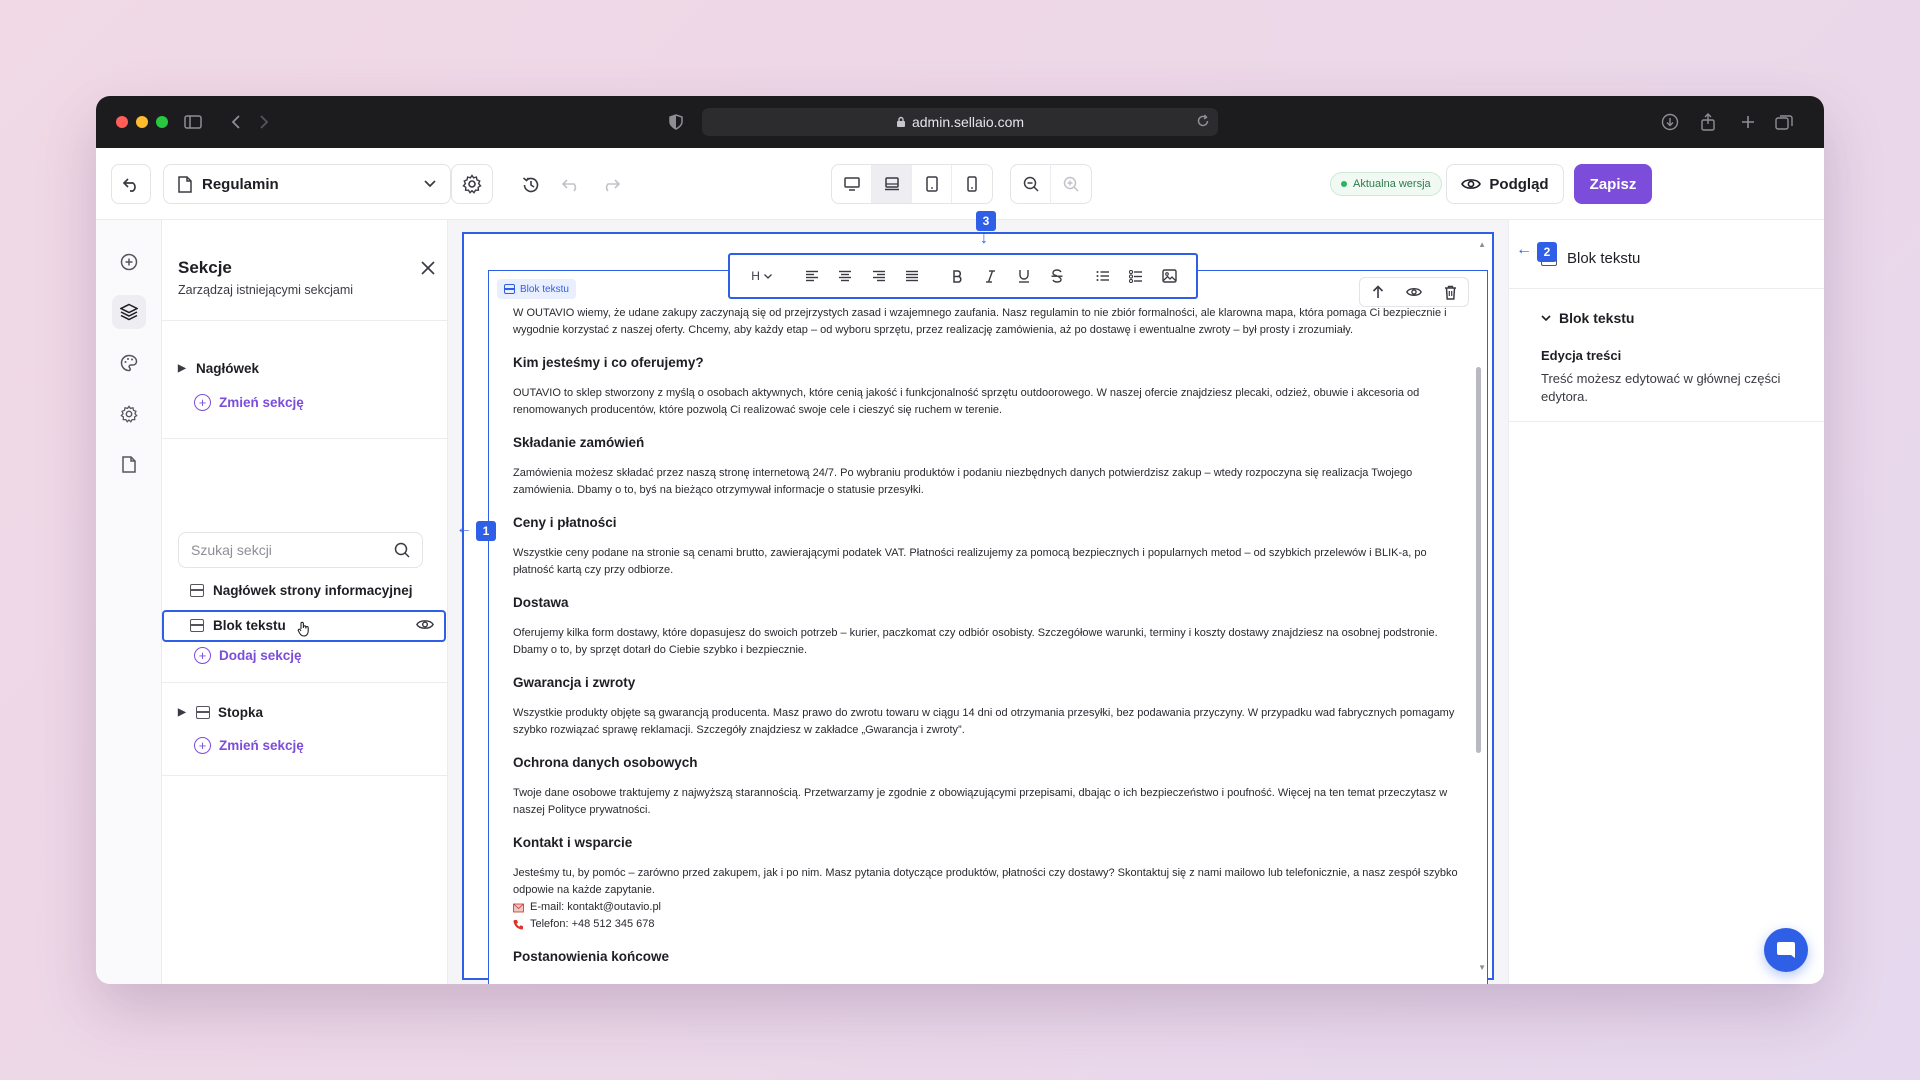 Image resolution: width=1920 pixels, height=1080 pixels. I want to click on chat-support-button, so click(1786, 950).